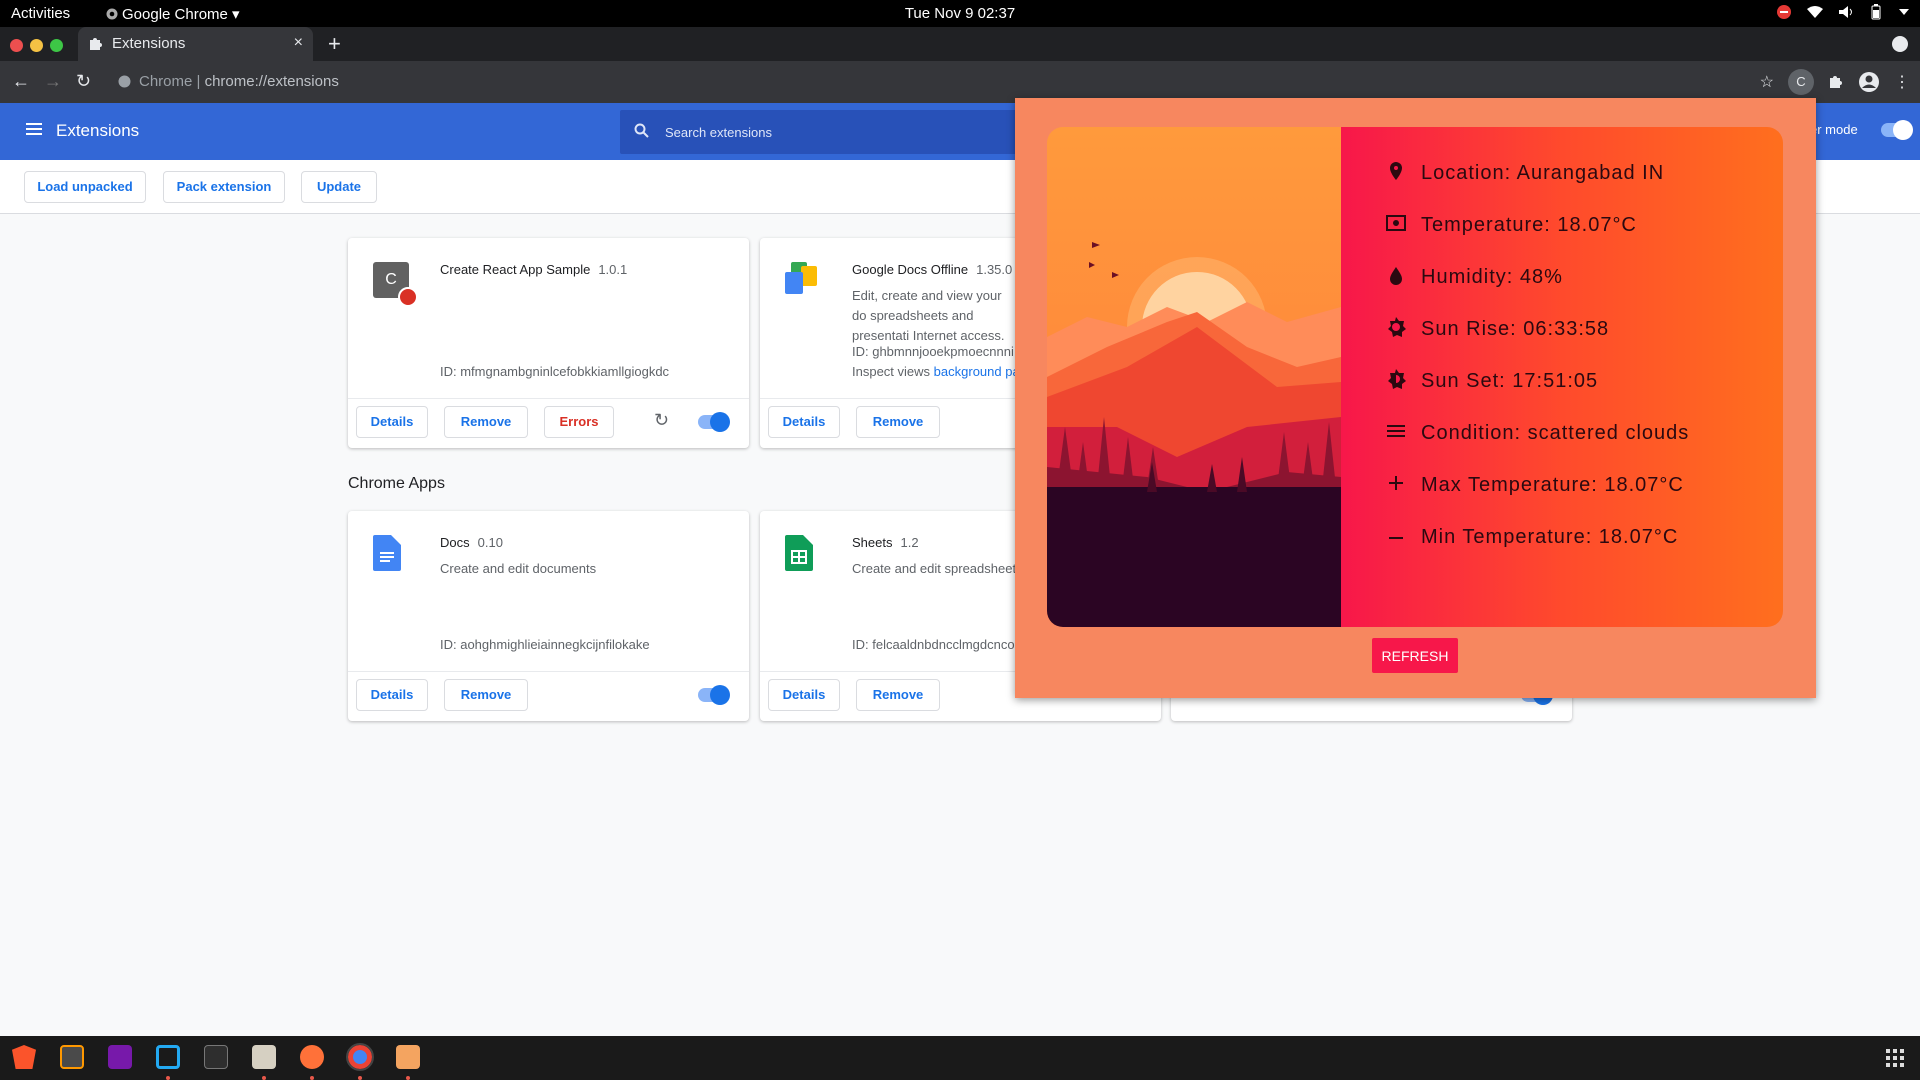 This screenshot has width=1920, height=1080. Describe the element at coordinates (312, 1057) in the screenshot. I see `firefox-icon` at that location.